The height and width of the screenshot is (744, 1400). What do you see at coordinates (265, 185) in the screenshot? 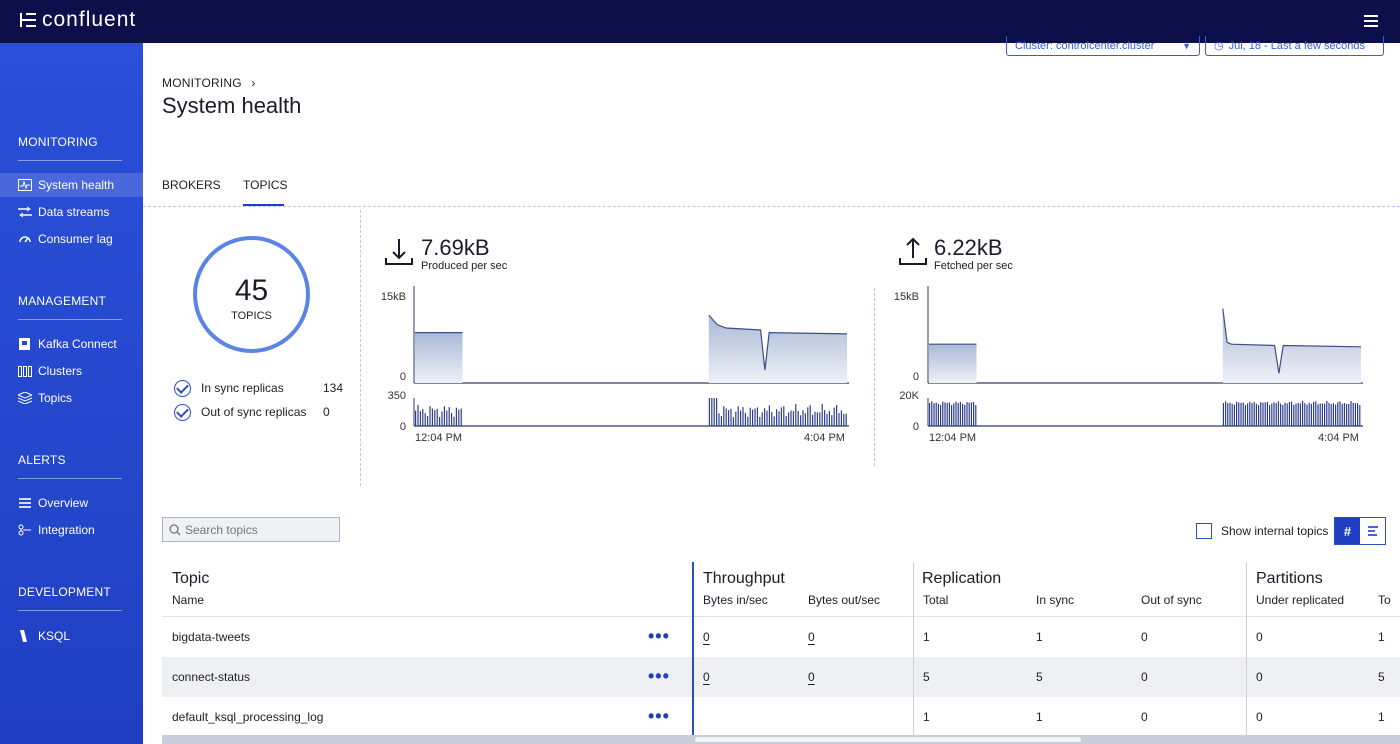
I see `tab-topics: TOPICS` at bounding box center [265, 185].